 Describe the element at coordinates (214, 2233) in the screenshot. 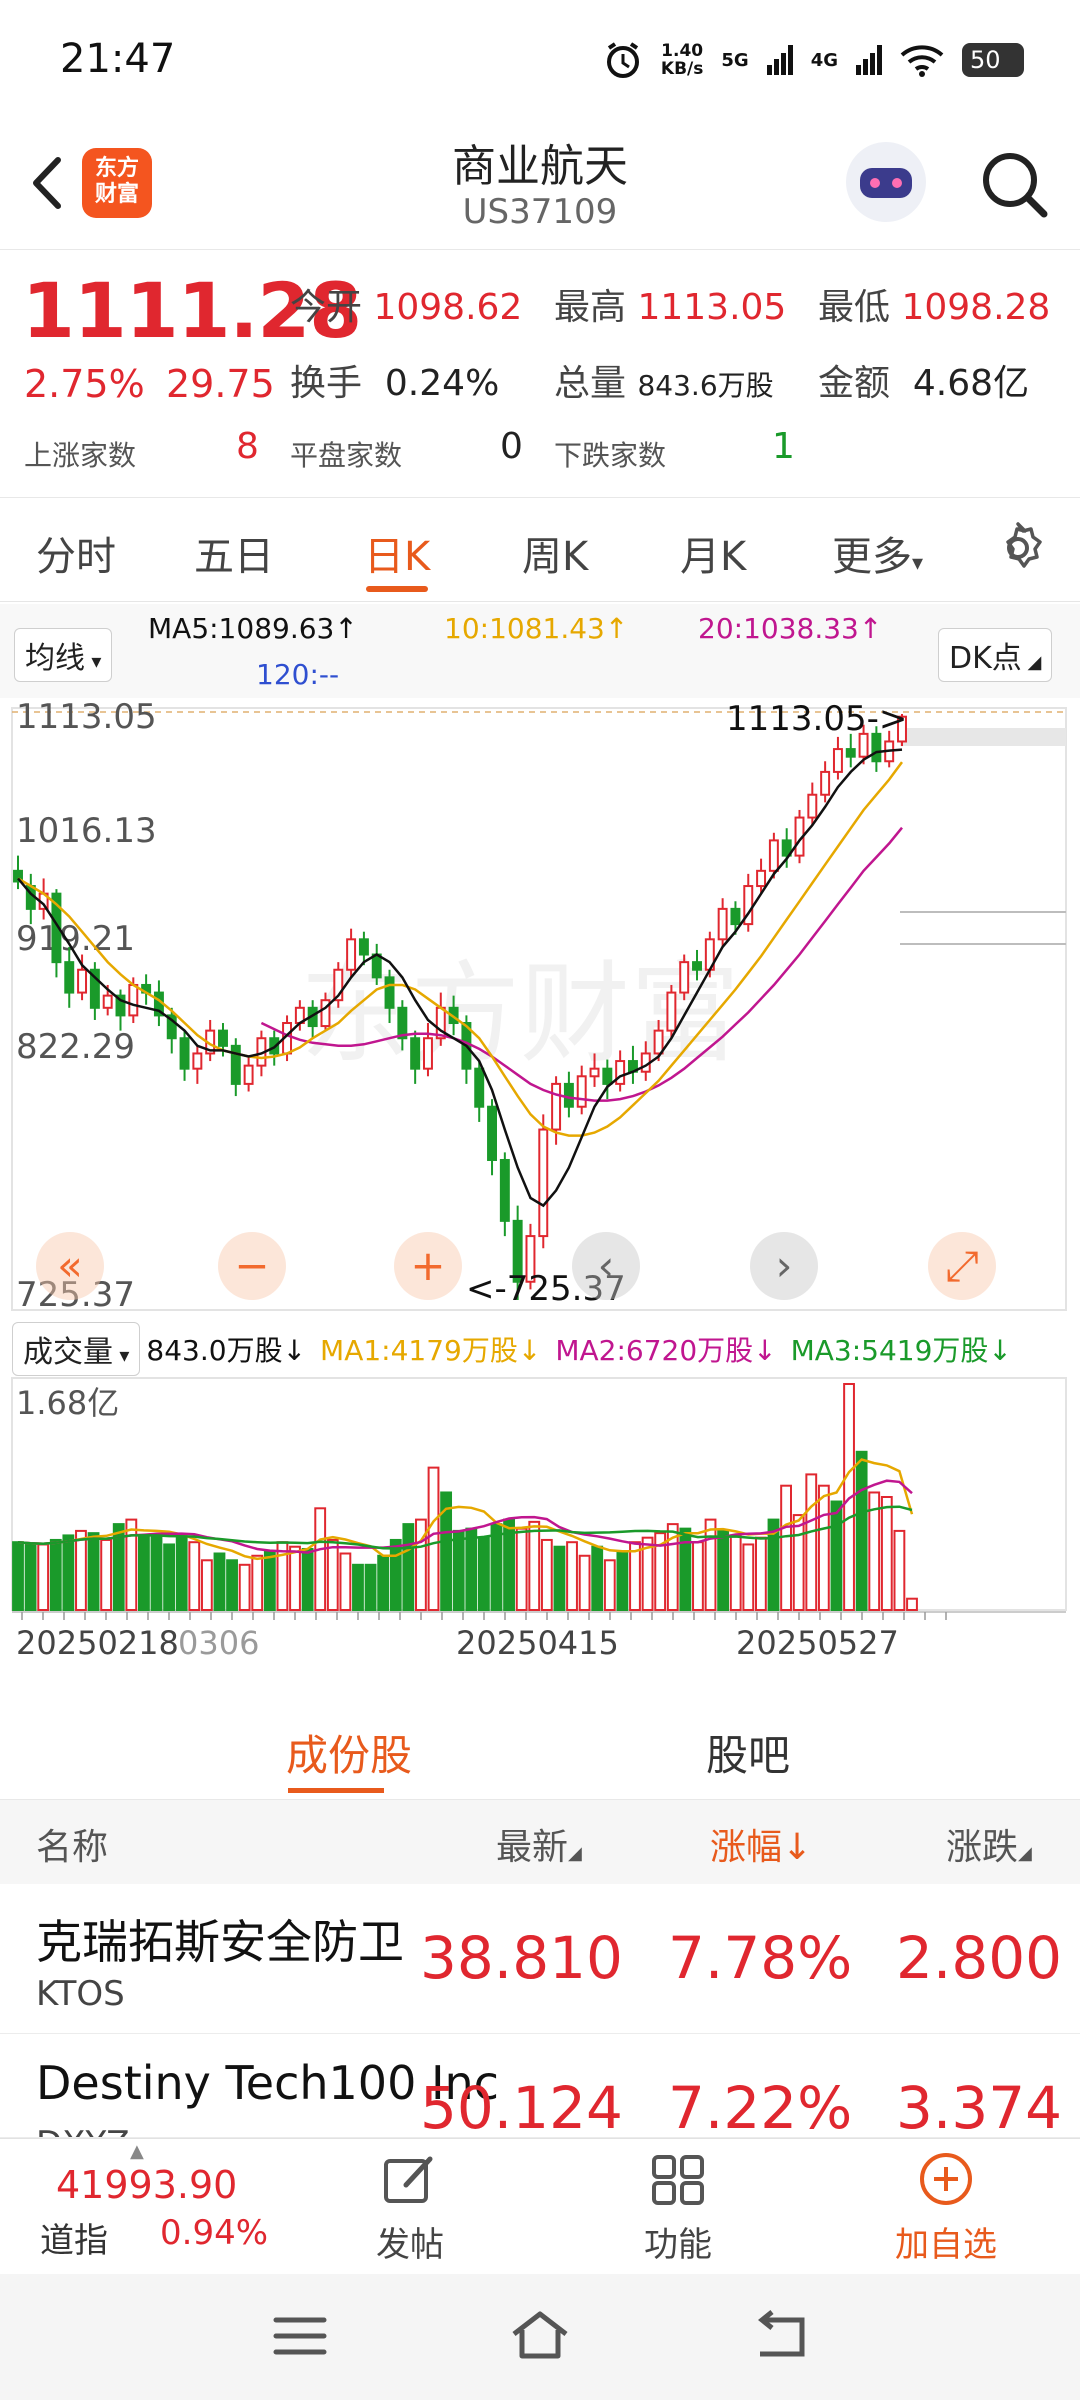

I see `index-change-pct: 0.94%` at that location.